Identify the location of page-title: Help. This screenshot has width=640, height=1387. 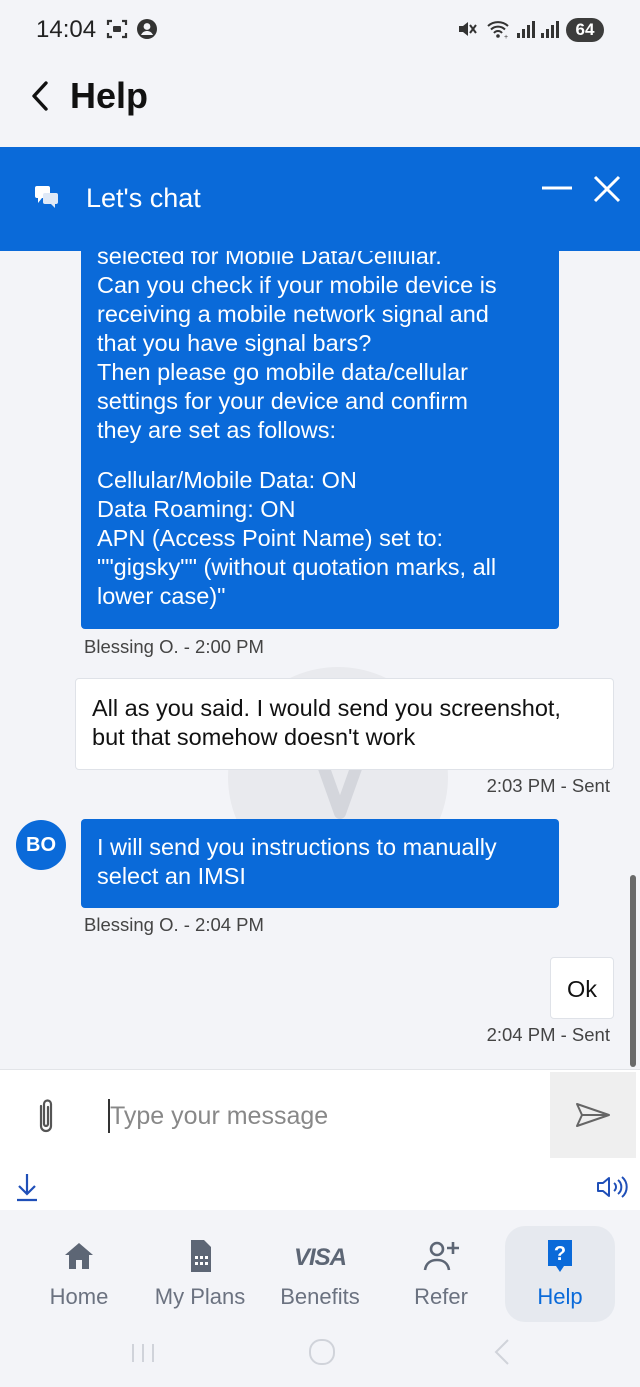
(109, 95).